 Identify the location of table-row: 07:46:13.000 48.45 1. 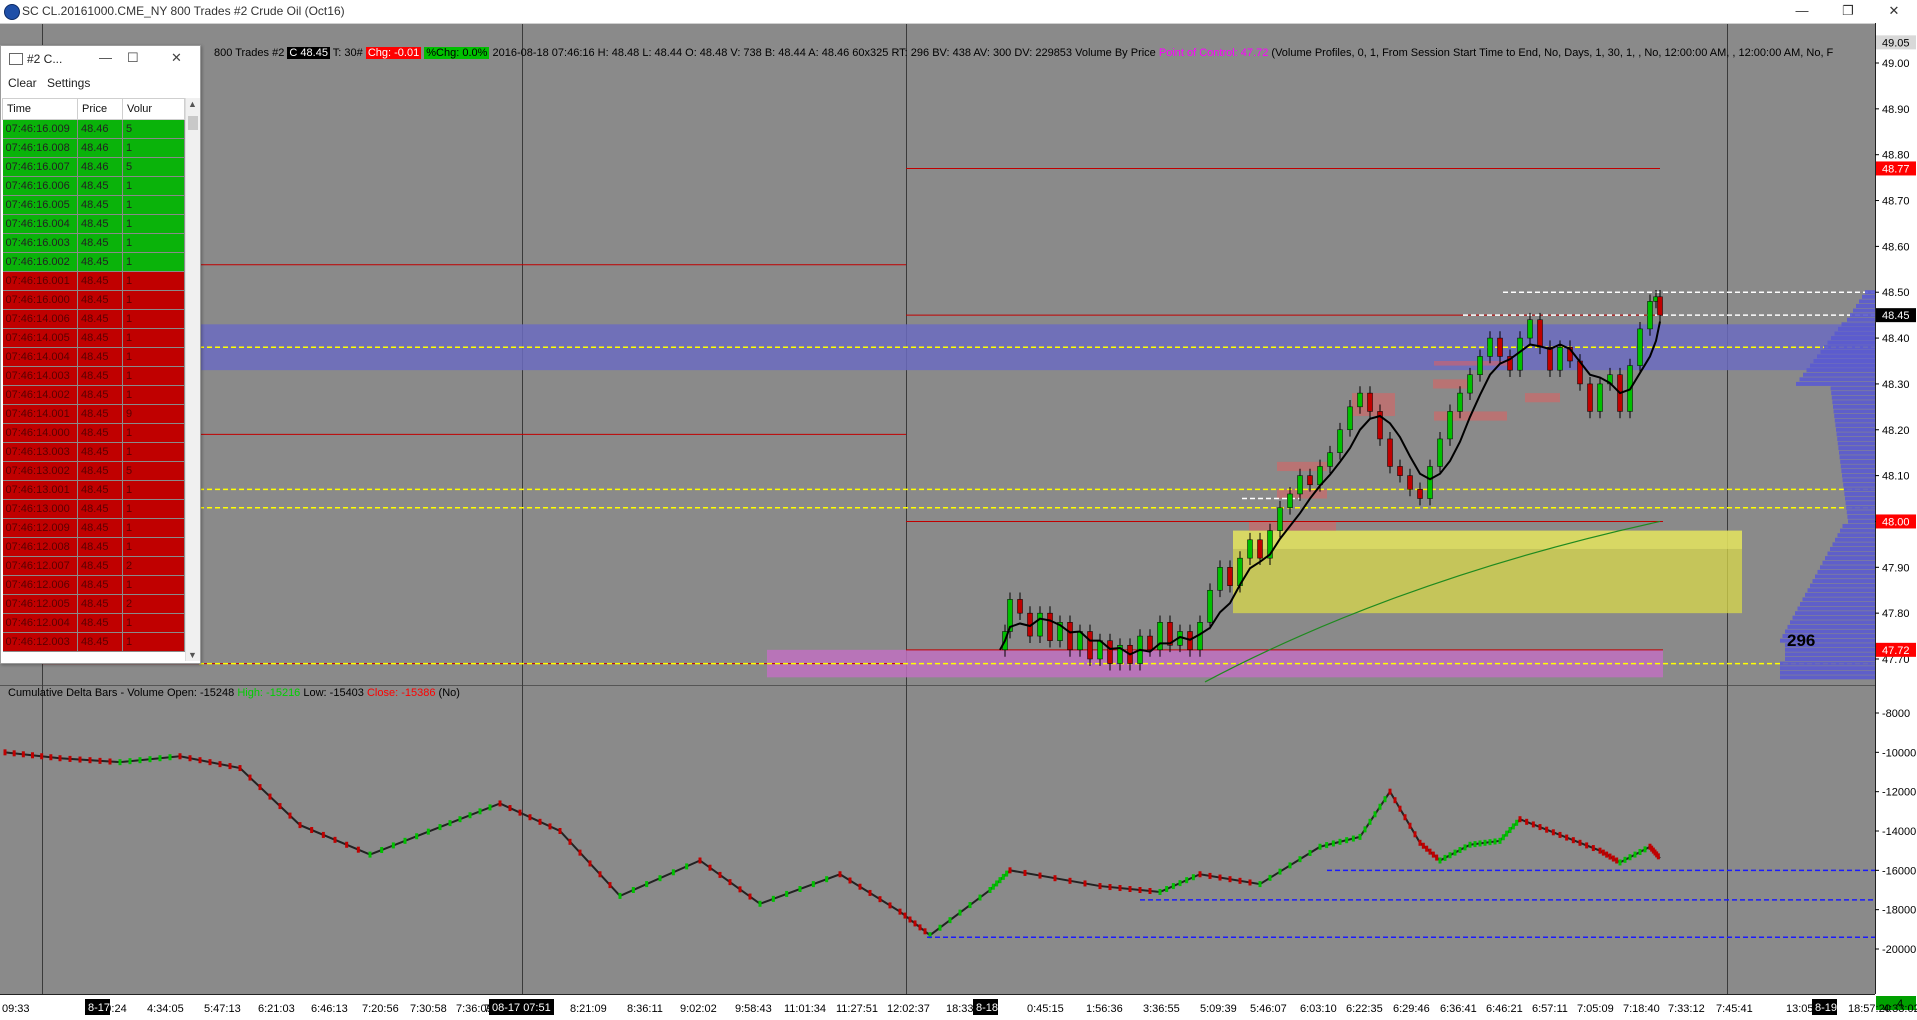
(93, 509).